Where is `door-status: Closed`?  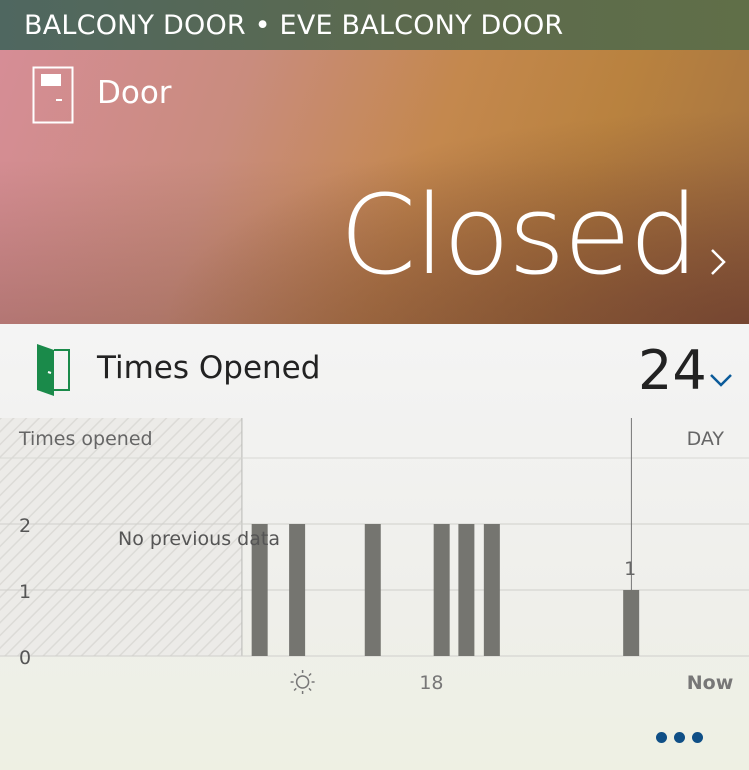 door-status: Closed is located at coordinates (519, 235).